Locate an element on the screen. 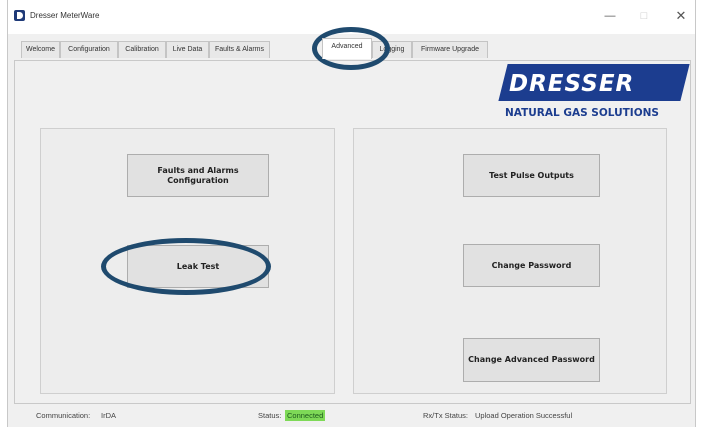 The height and width of the screenshot is (427, 704). tab-advanced: Advanced is located at coordinates (347, 48).